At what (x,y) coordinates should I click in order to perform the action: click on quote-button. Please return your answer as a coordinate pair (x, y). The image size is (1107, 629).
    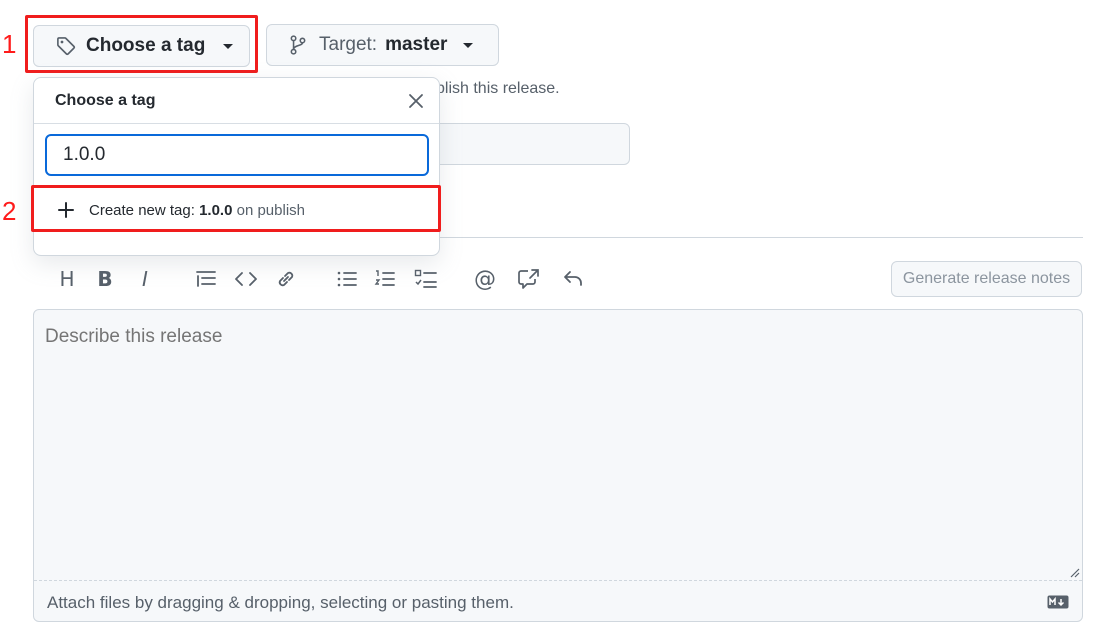
    Looking at the image, I should click on (206, 279).